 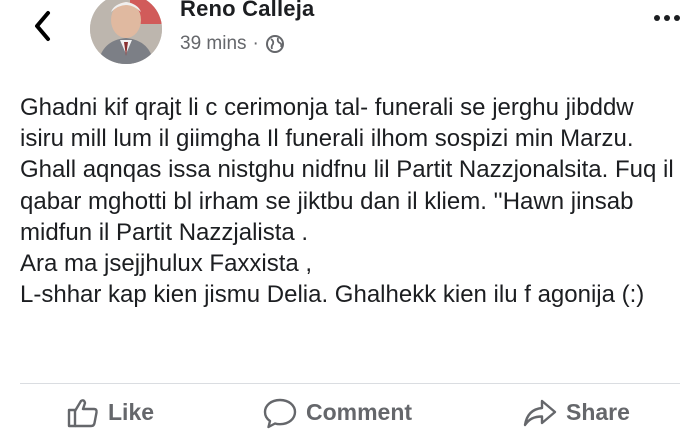 What do you see at coordinates (213, 44) in the screenshot?
I see `post-timestamp: 39 mins` at bounding box center [213, 44].